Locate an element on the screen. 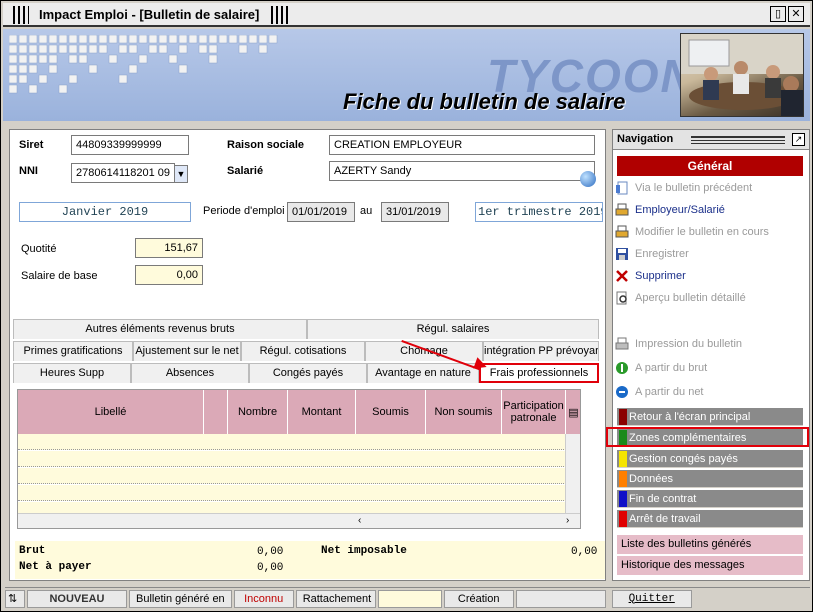 This screenshot has width=813, height=612. globe-icon is located at coordinates (588, 179).